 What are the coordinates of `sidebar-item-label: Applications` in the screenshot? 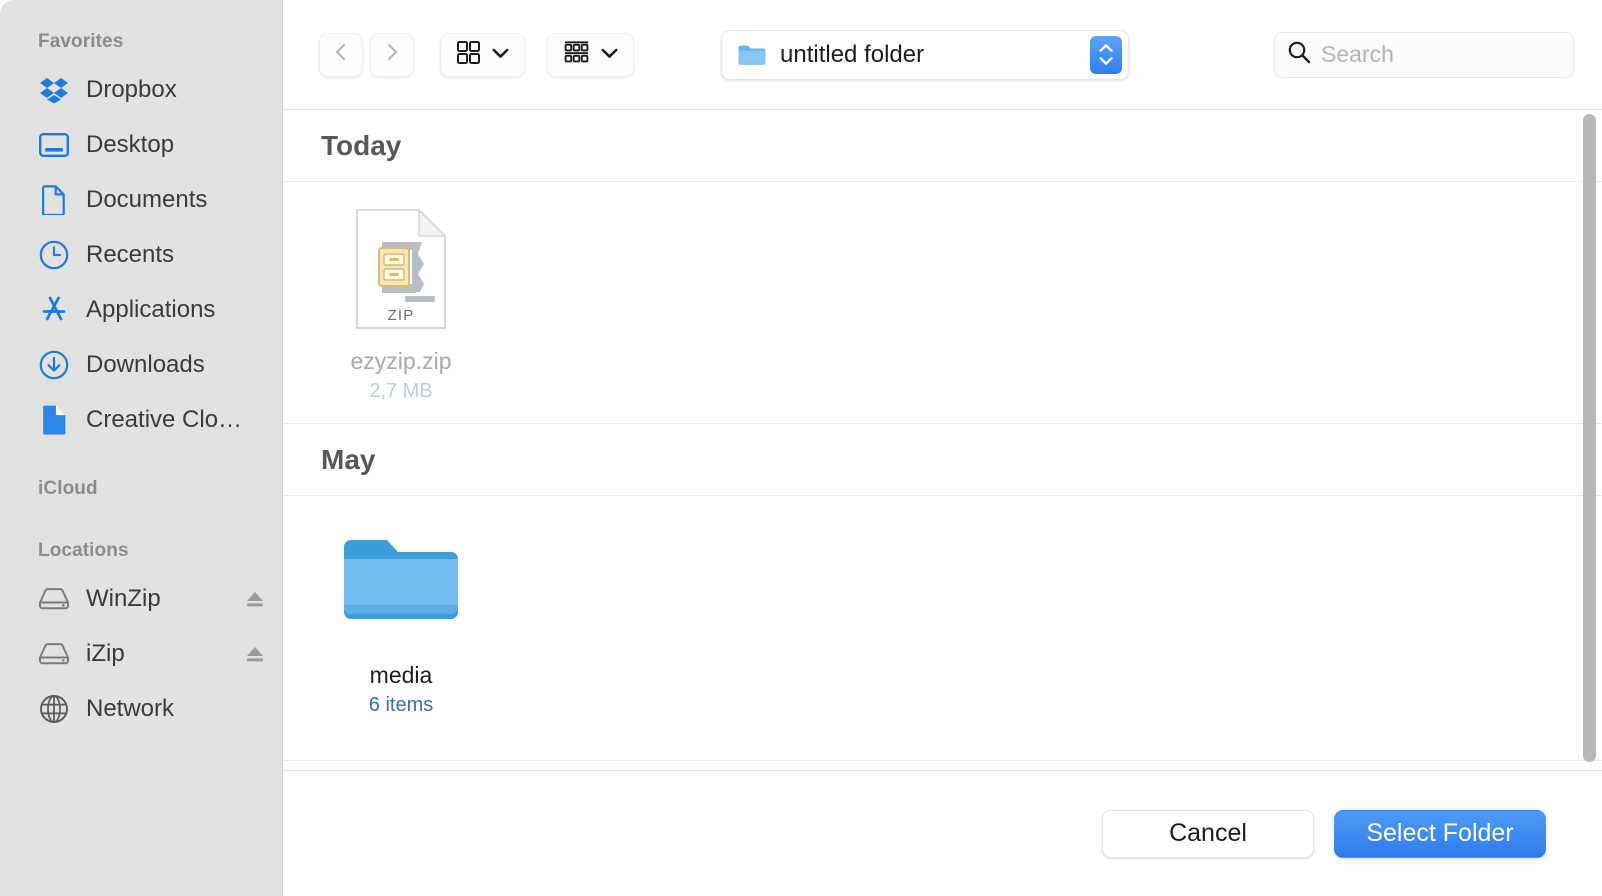 It's located at (151, 309).